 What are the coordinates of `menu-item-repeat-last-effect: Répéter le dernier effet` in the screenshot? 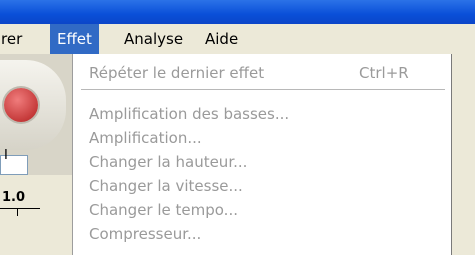 It's located at (176, 73).